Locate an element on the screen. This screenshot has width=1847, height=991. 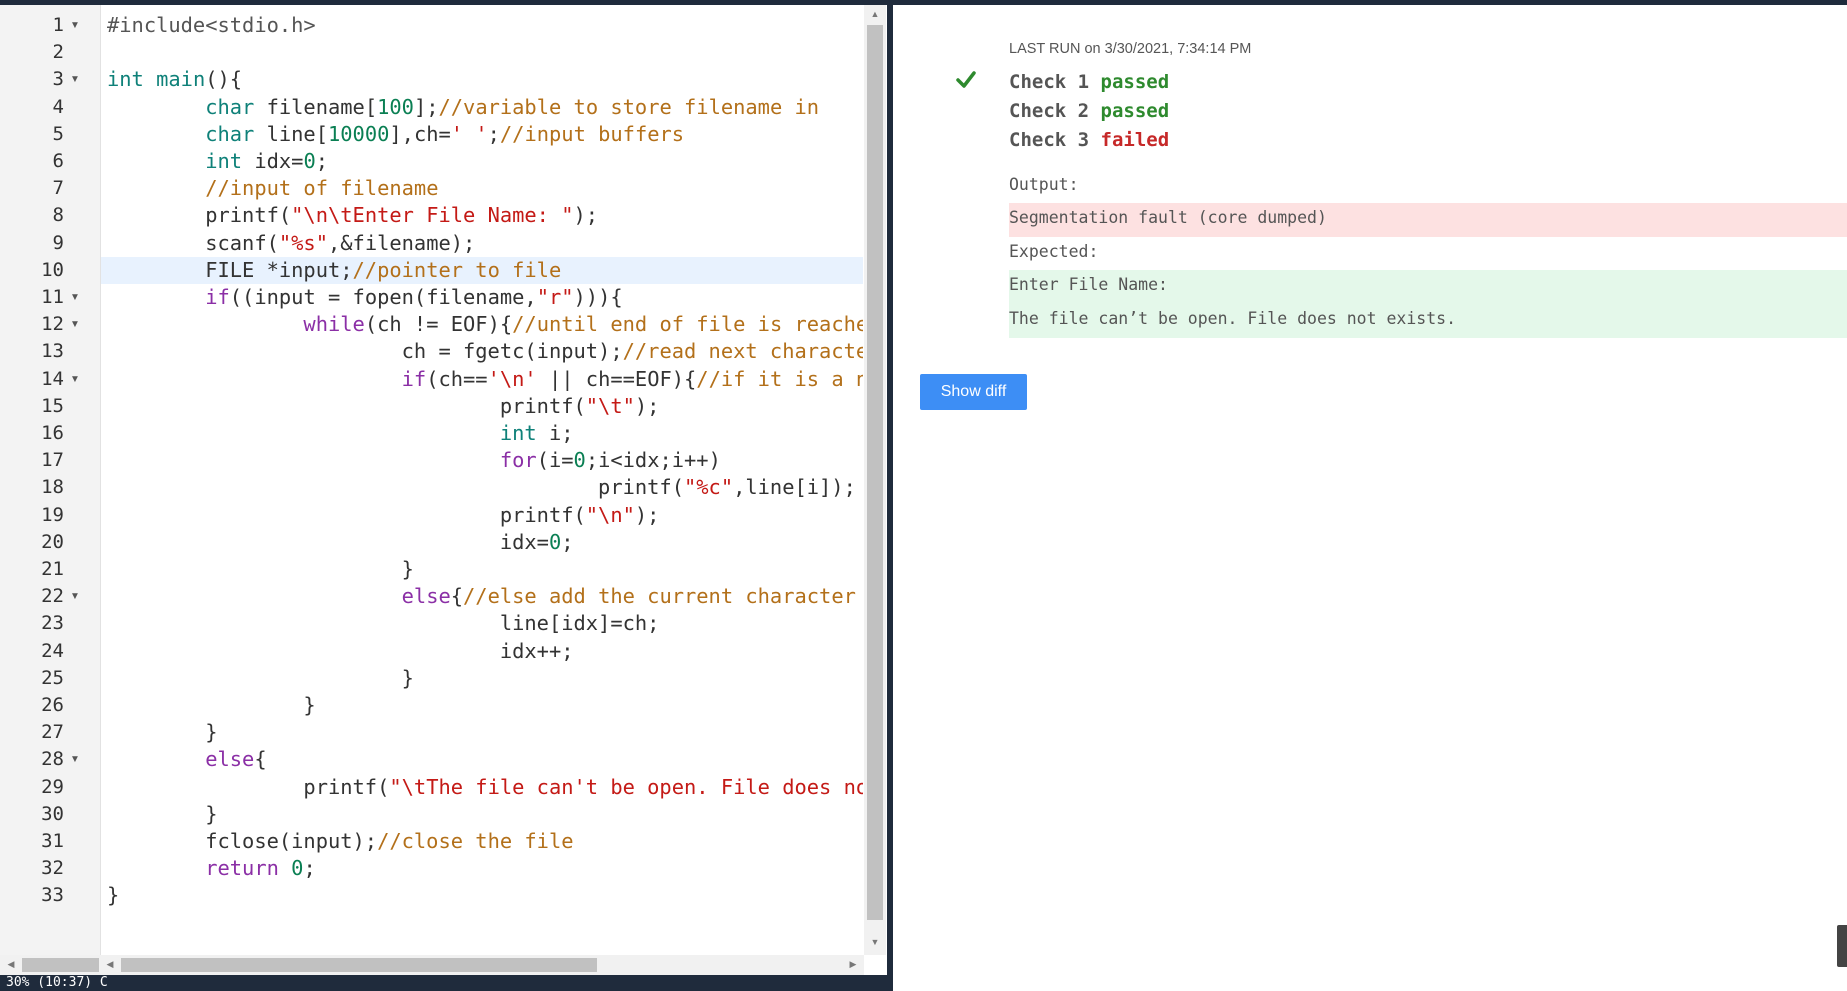
code-line: if(ch=='\n' || ch==EOF){//if it is a n is located at coordinates (485, 379).